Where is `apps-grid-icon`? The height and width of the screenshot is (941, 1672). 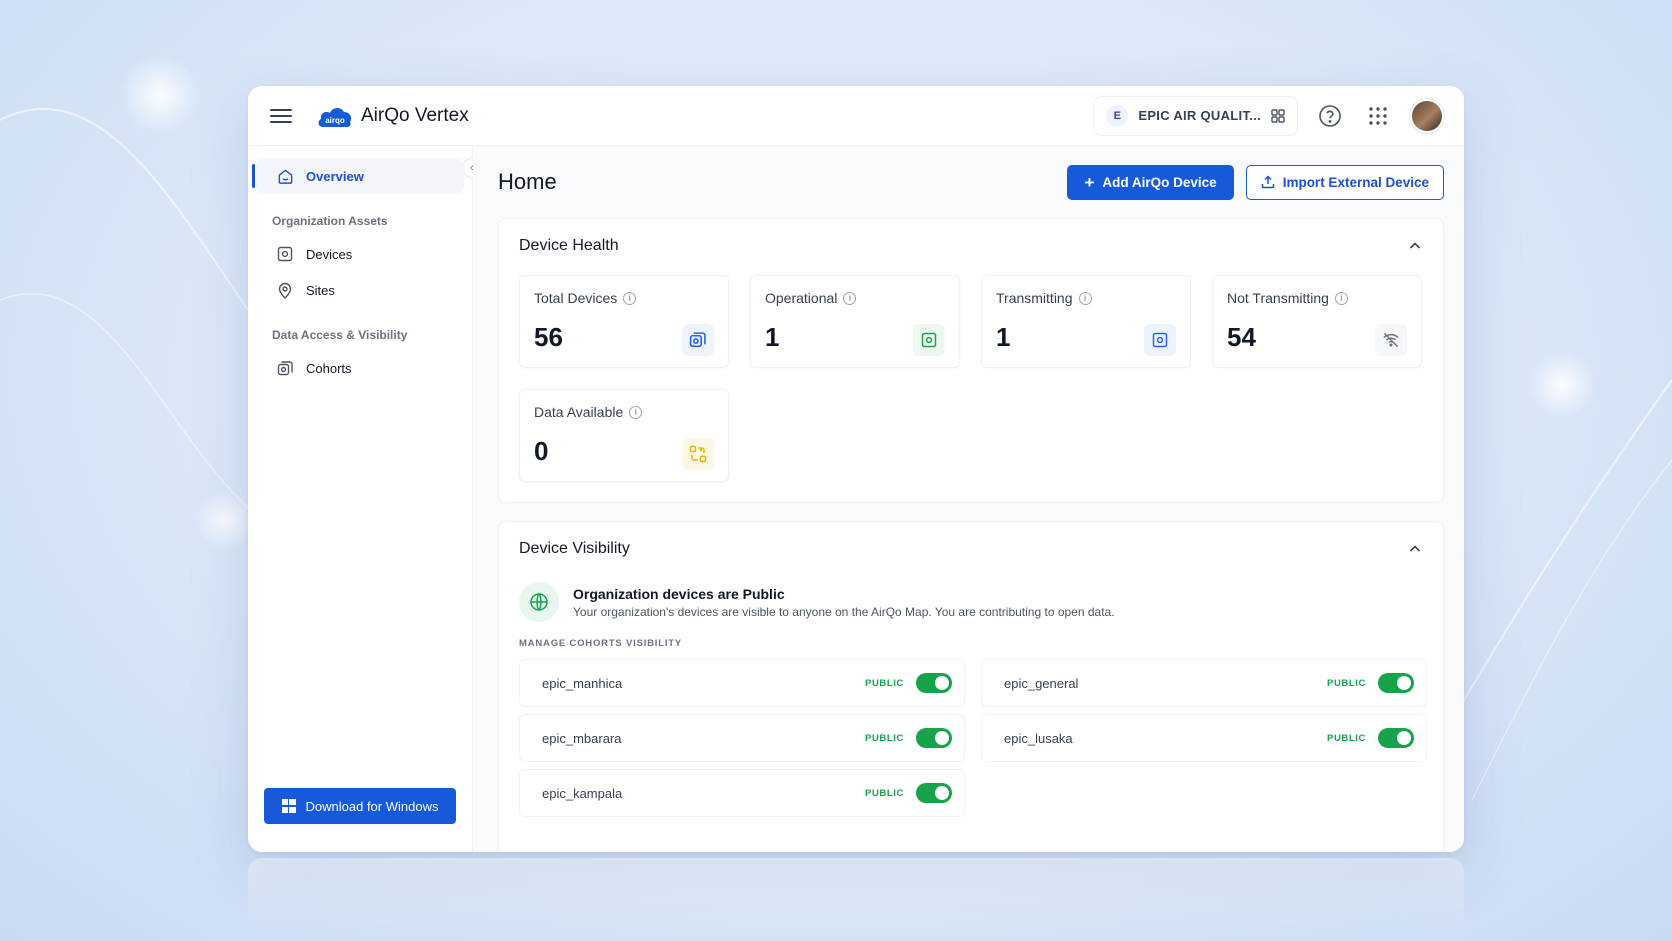
apps-grid-icon is located at coordinates (1378, 116).